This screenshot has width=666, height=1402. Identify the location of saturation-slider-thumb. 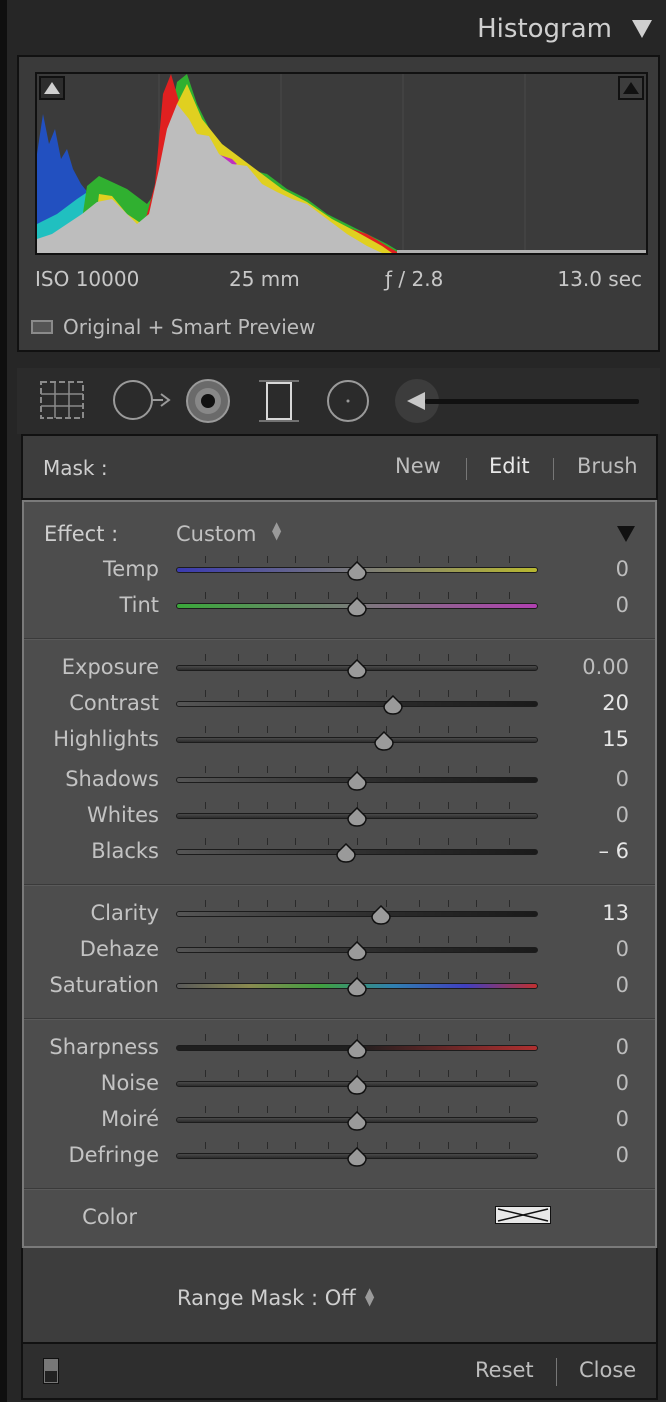
(357, 987).